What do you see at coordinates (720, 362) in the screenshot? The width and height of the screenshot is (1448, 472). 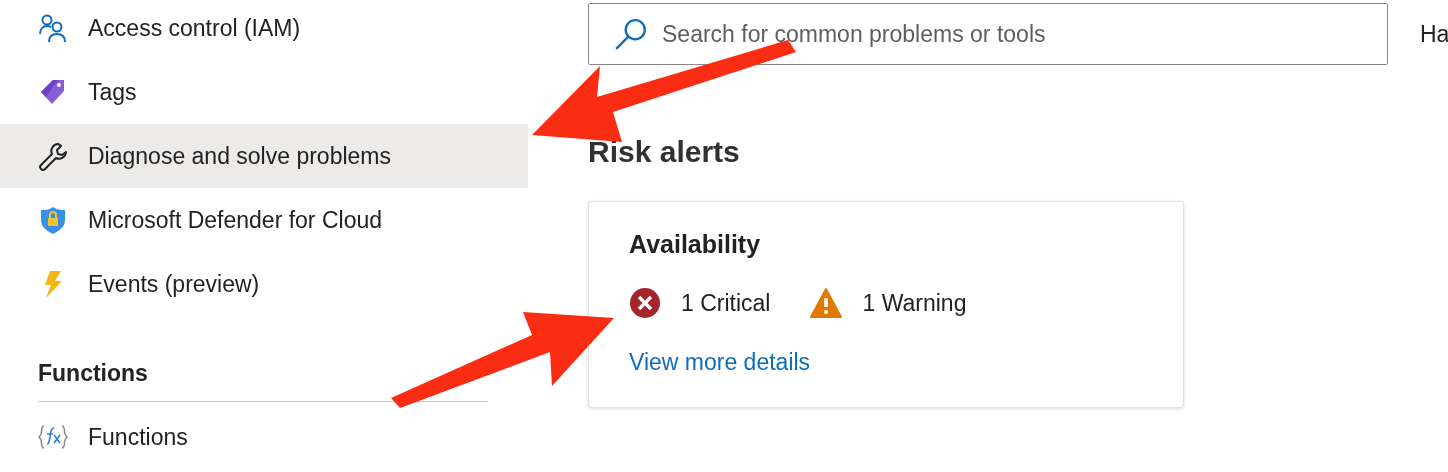 I see `details-link: View more details` at bounding box center [720, 362].